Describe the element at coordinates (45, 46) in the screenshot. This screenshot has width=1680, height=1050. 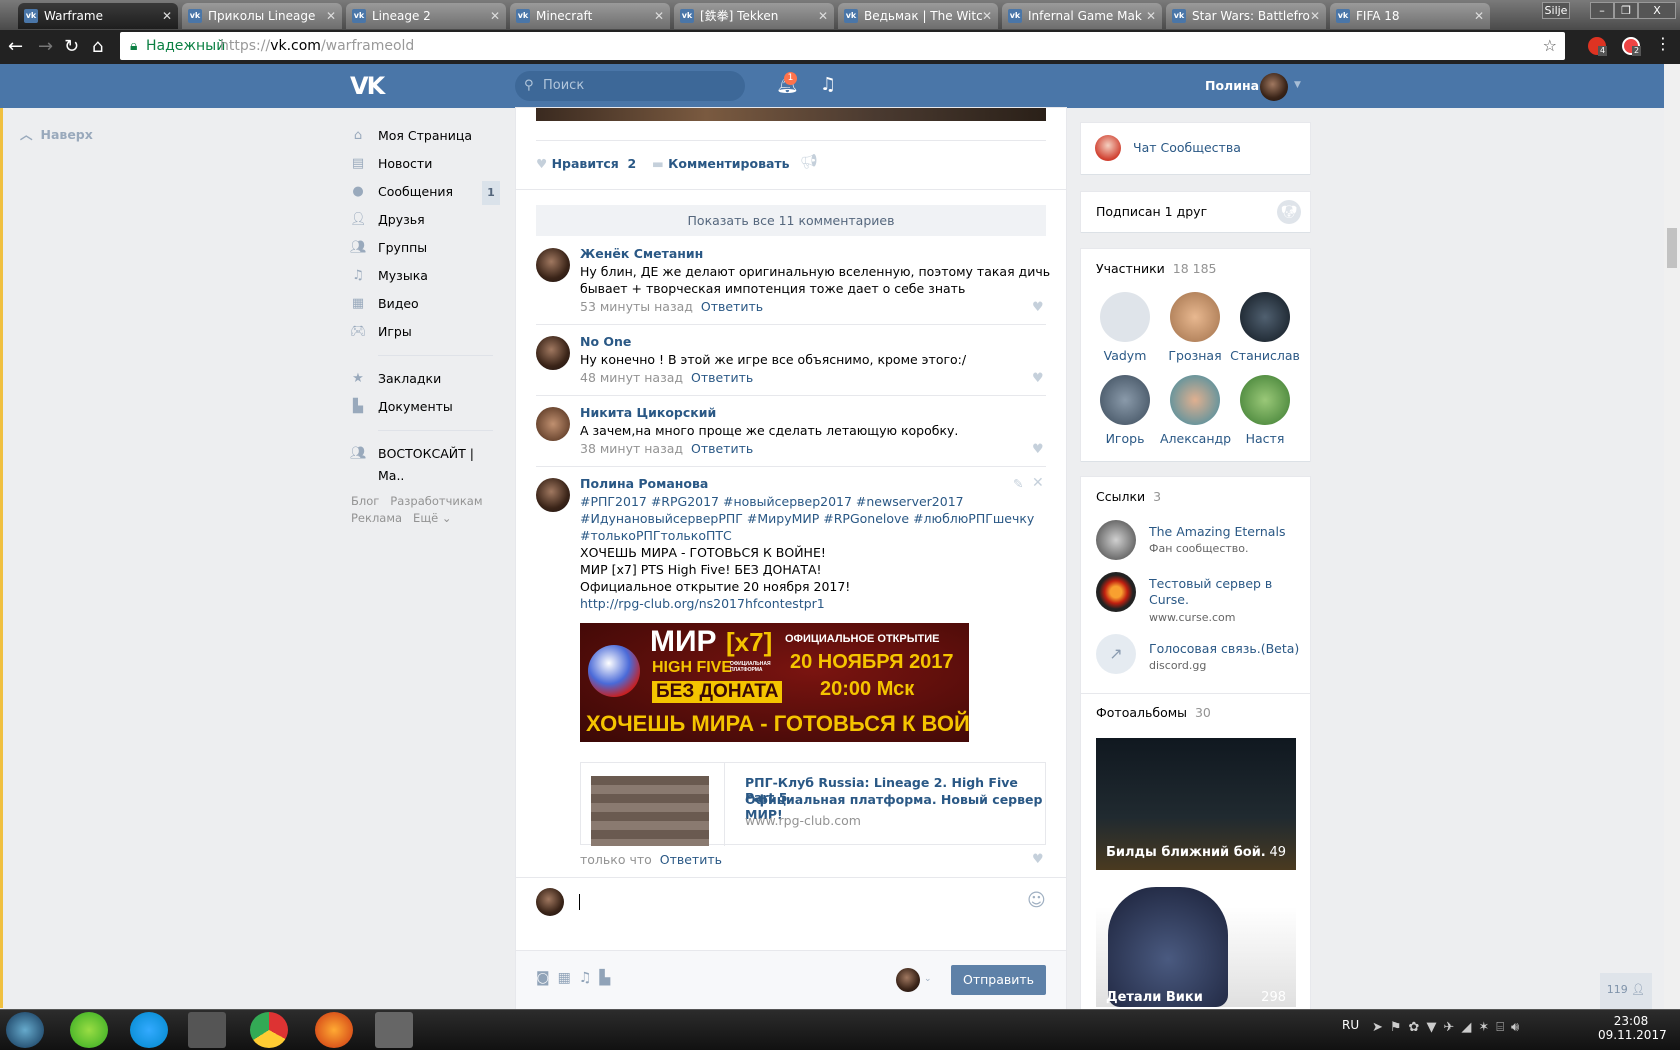
I see `forward-icon: →` at that location.